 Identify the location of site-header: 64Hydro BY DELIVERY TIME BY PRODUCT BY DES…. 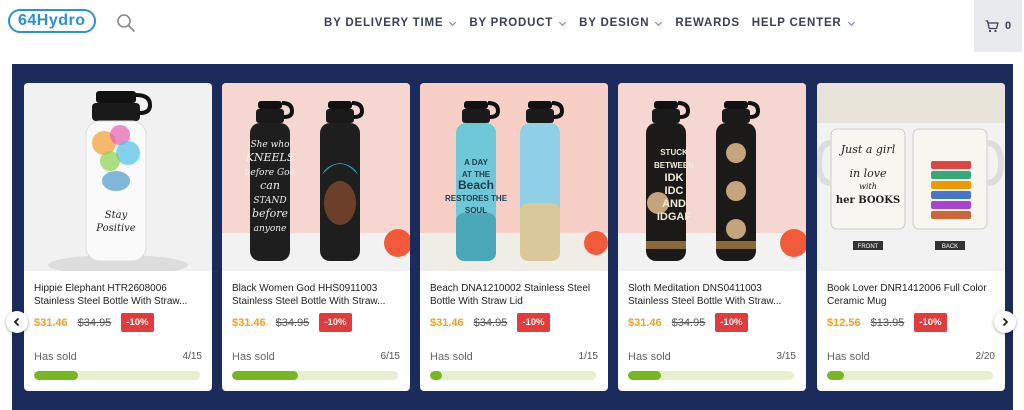
(512, 26).